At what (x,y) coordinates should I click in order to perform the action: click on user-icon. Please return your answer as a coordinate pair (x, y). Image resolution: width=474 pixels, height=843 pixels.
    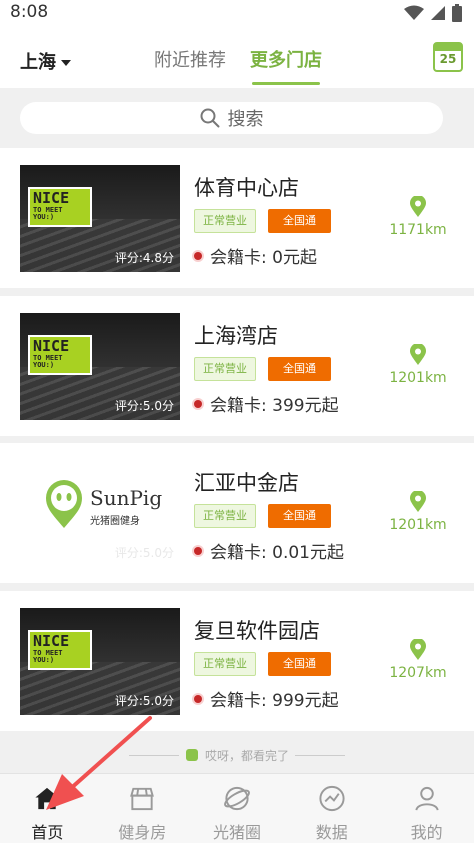
    Looking at the image, I should click on (426, 798).